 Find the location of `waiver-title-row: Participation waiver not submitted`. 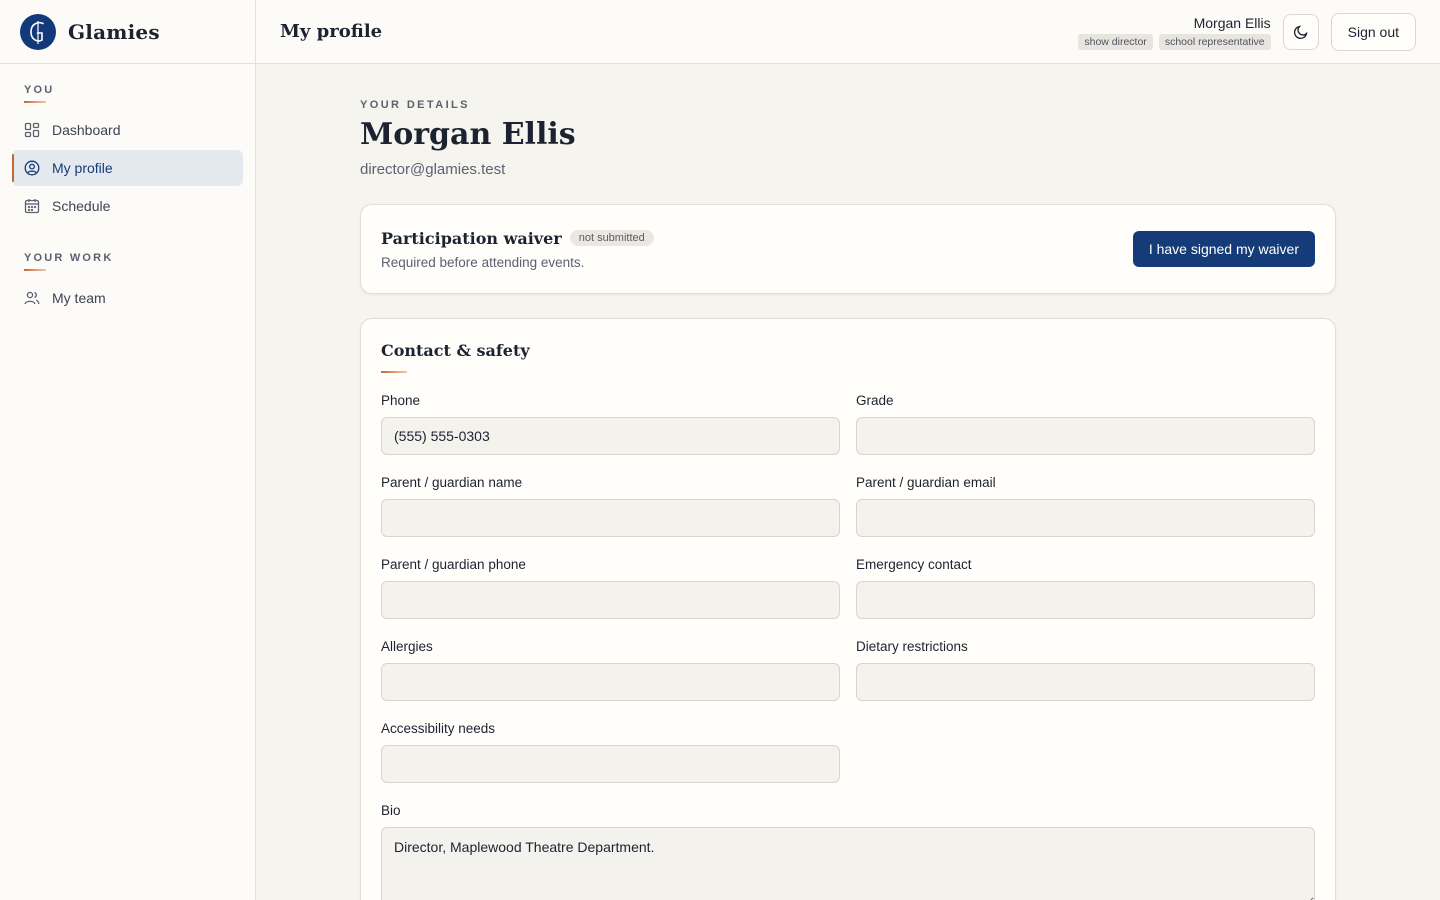

waiver-title-row: Participation waiver not submitted is located at coordinates (517, 238).